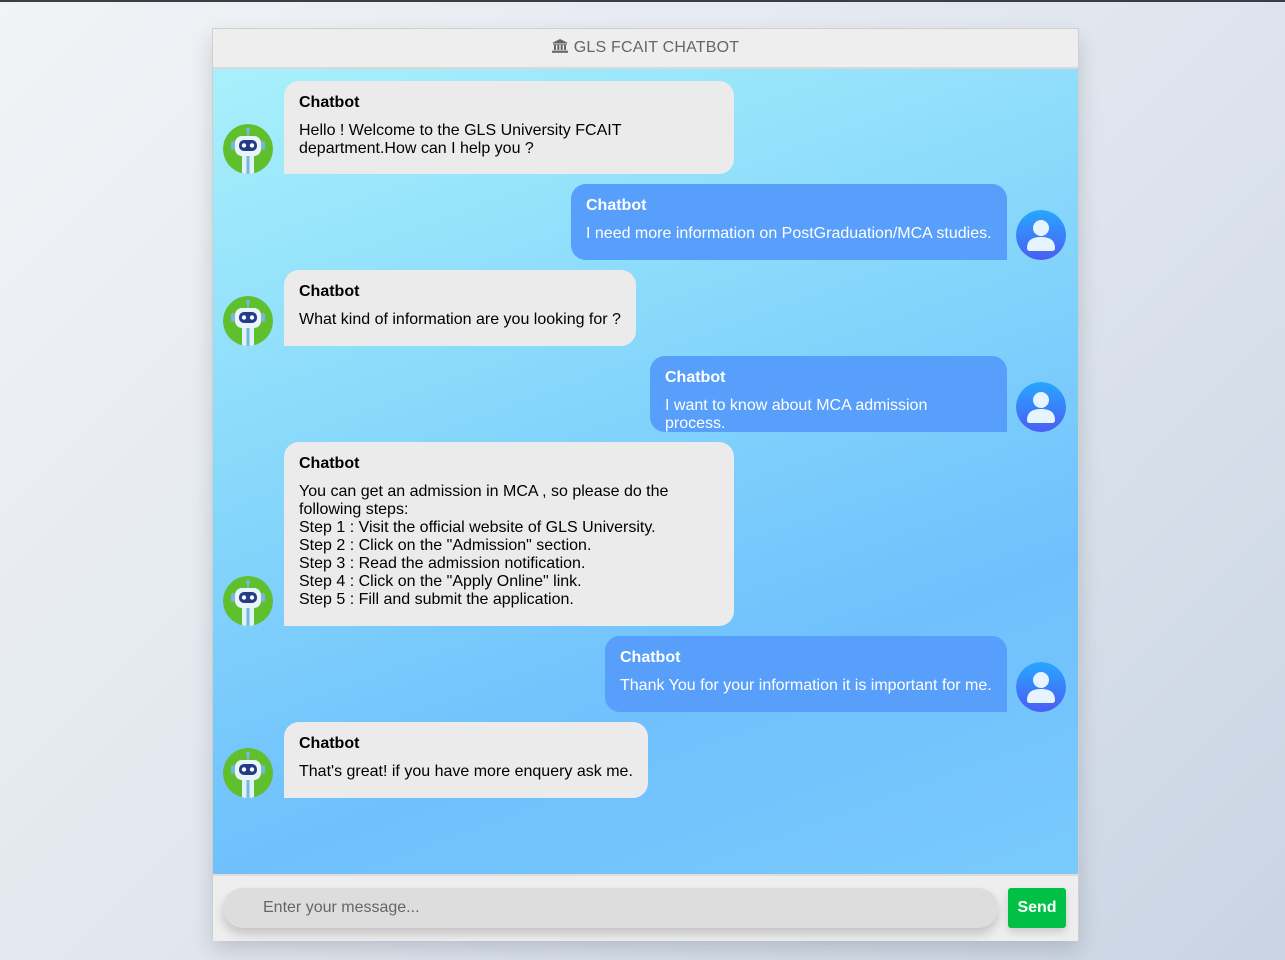  I want to click on window-top-border, so click(642, 1).